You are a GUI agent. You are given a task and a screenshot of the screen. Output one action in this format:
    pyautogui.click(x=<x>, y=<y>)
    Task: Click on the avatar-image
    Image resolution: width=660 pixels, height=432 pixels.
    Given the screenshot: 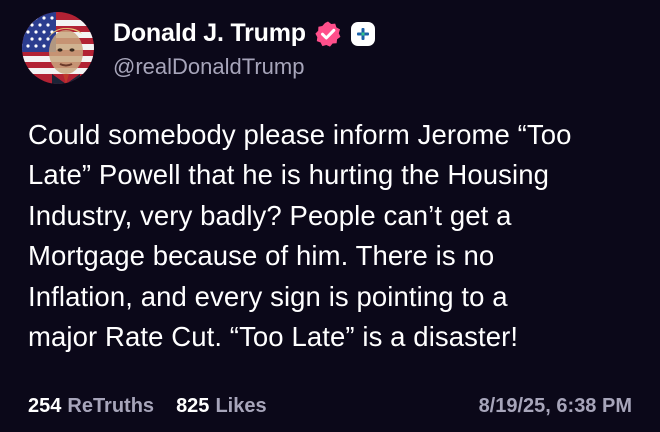 What is the action you would take?
    pyautogui.click(x=58, y=48)
    